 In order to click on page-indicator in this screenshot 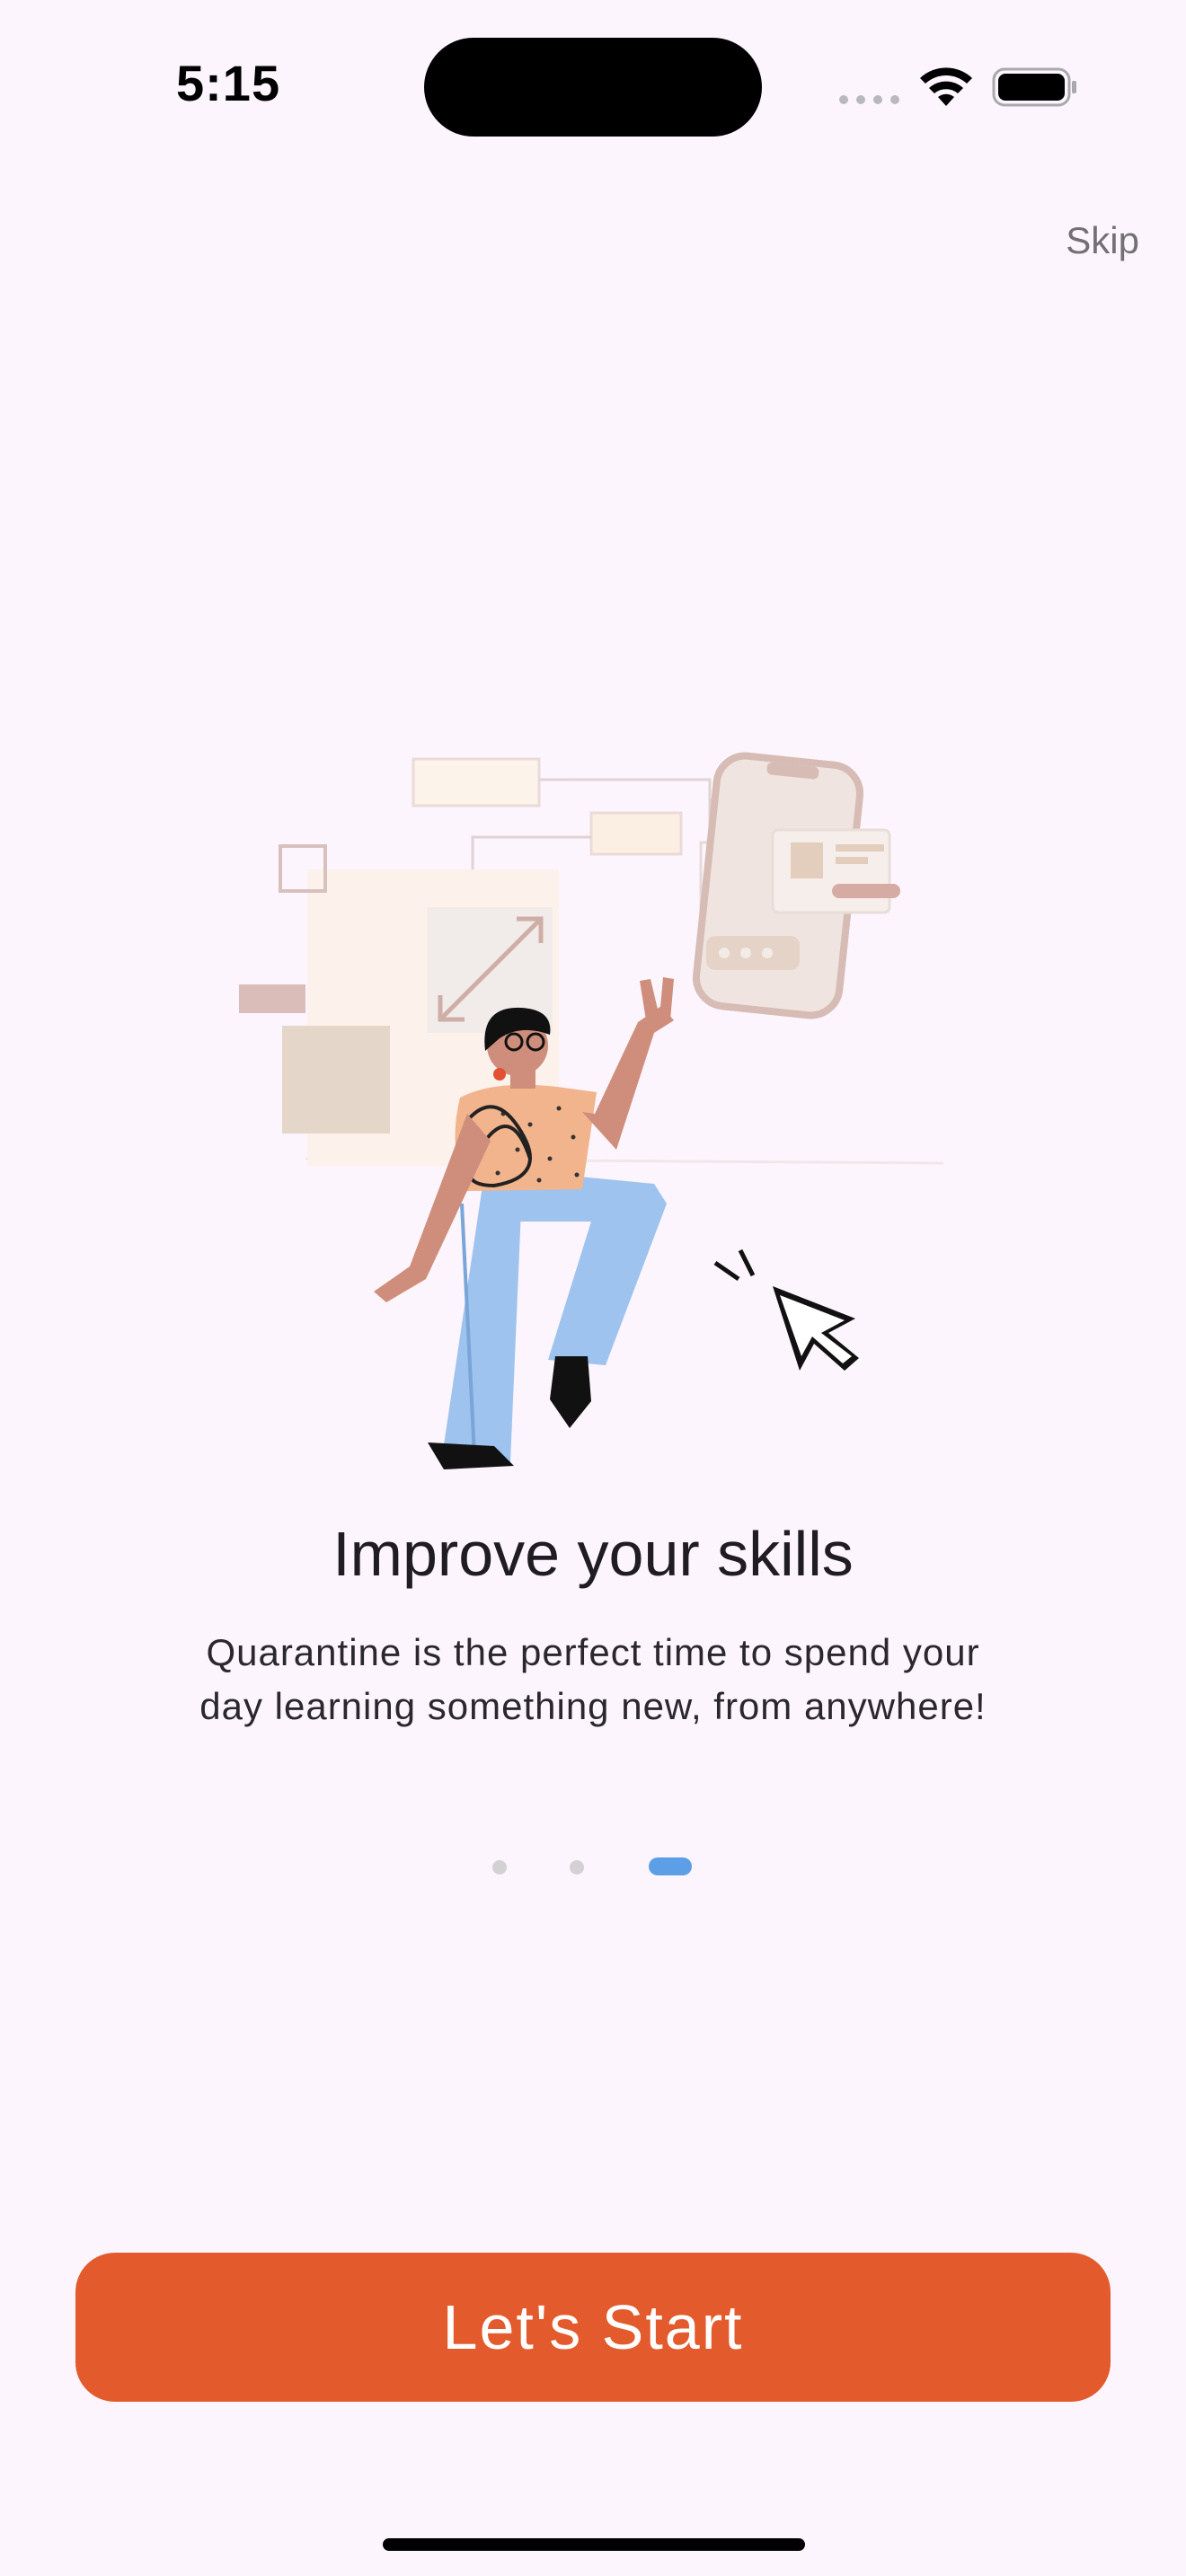, I will do `click(593, 1867)`.